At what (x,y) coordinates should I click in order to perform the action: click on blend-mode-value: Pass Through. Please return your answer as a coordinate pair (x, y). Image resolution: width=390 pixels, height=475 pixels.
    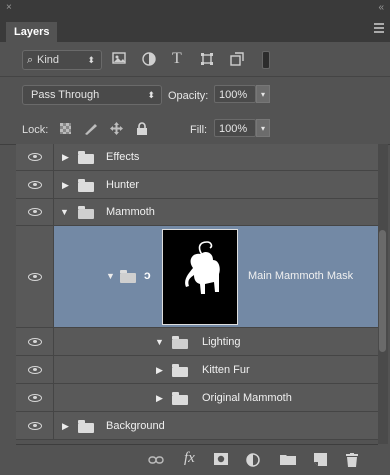
    Looking at the image, I should click on (65, 95).